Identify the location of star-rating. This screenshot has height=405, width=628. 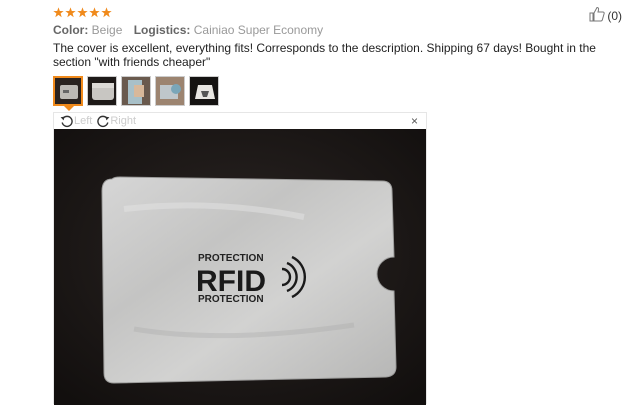
(82, 14).